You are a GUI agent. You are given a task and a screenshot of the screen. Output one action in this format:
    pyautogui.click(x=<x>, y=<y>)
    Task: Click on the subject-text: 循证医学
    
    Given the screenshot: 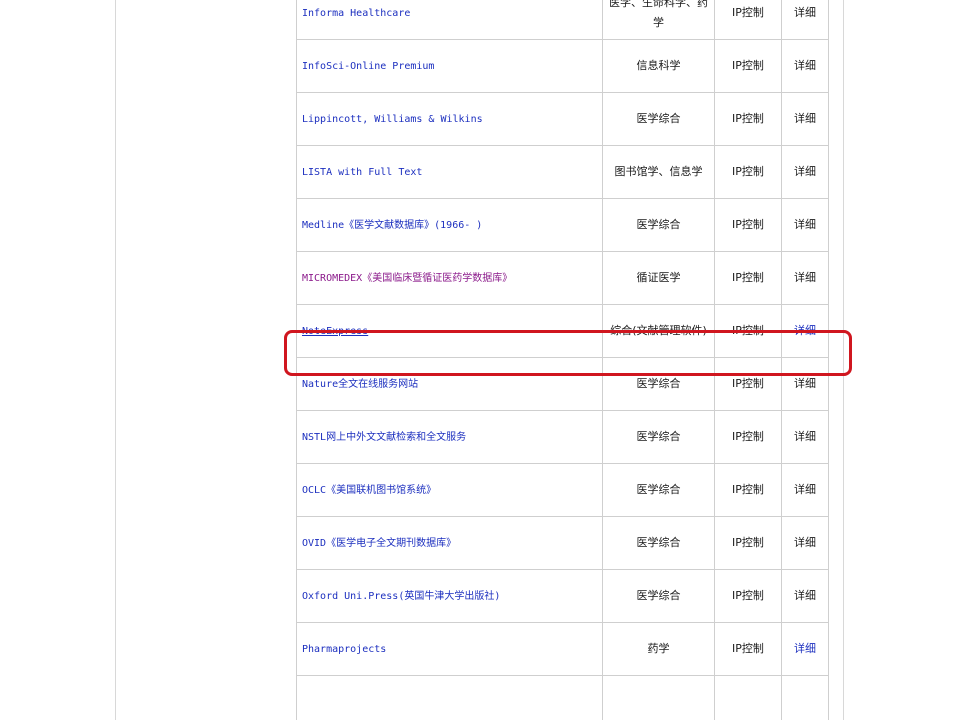 What is the action you would take?
    pyautogui.click(x=658, y=277)
    